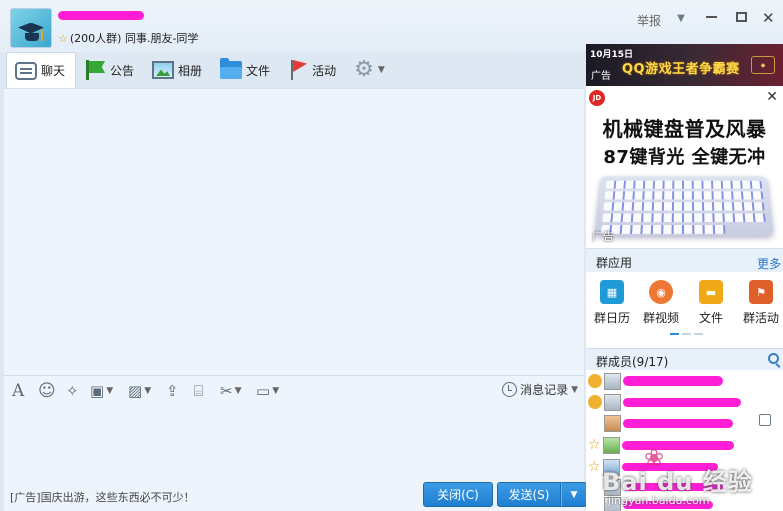  I want to click on tab-album: 相册, so click(178, 70).